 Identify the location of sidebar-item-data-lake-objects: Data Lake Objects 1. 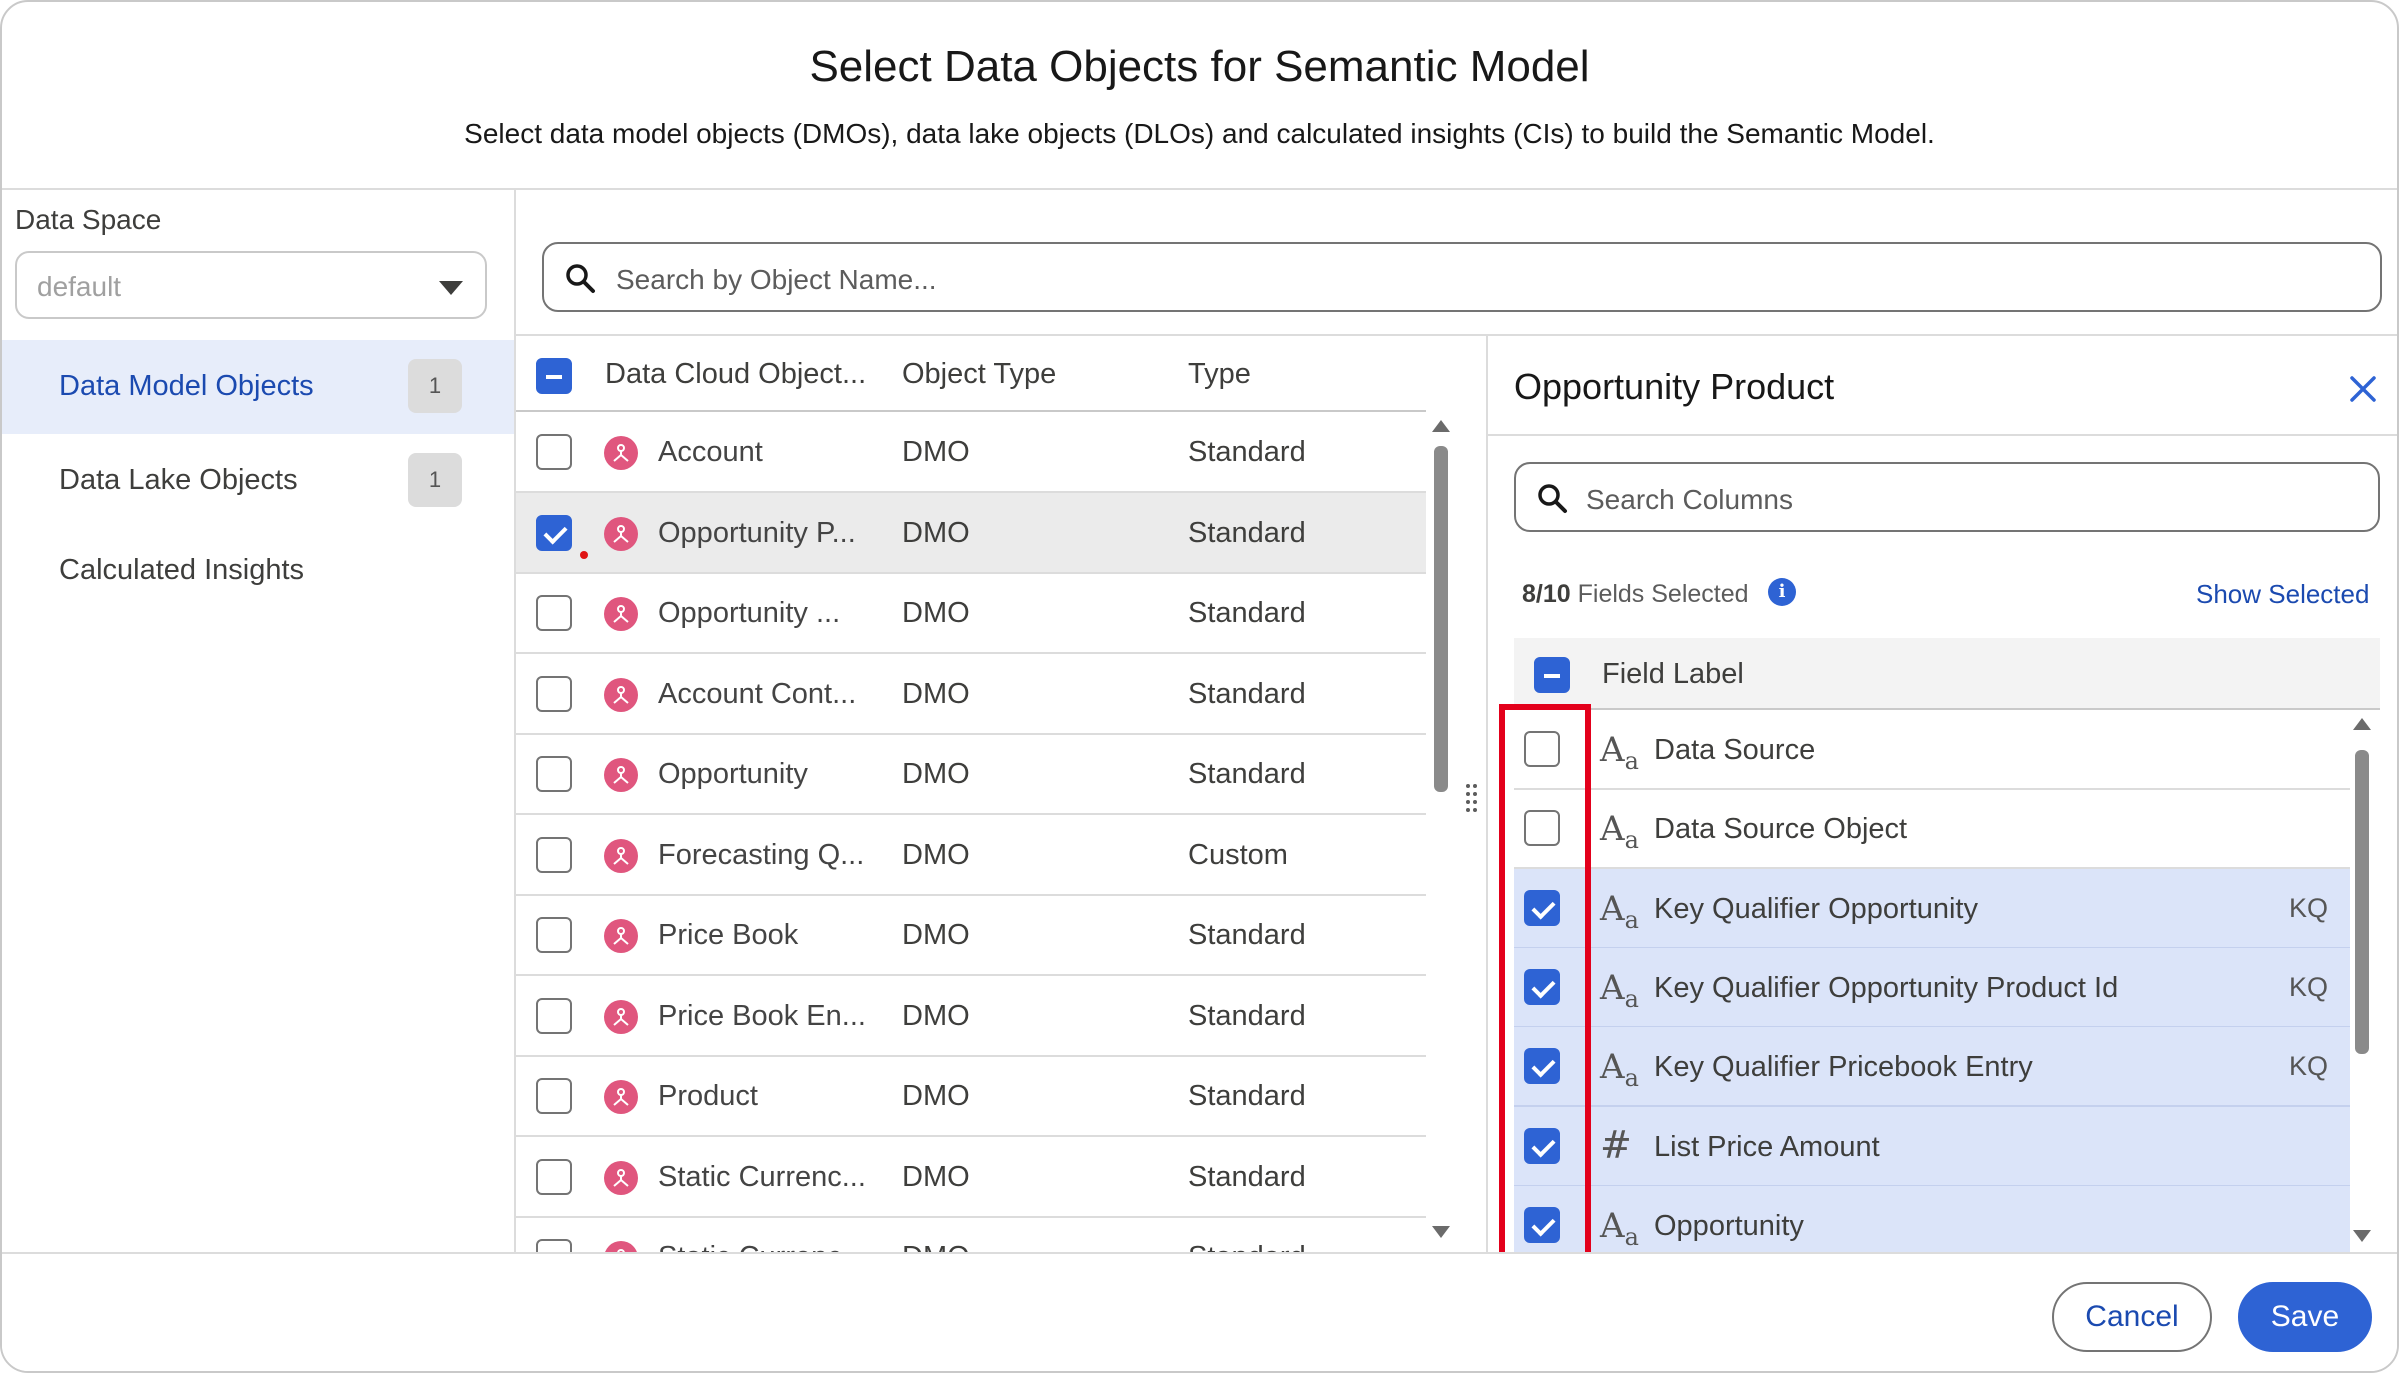
(258, 481).